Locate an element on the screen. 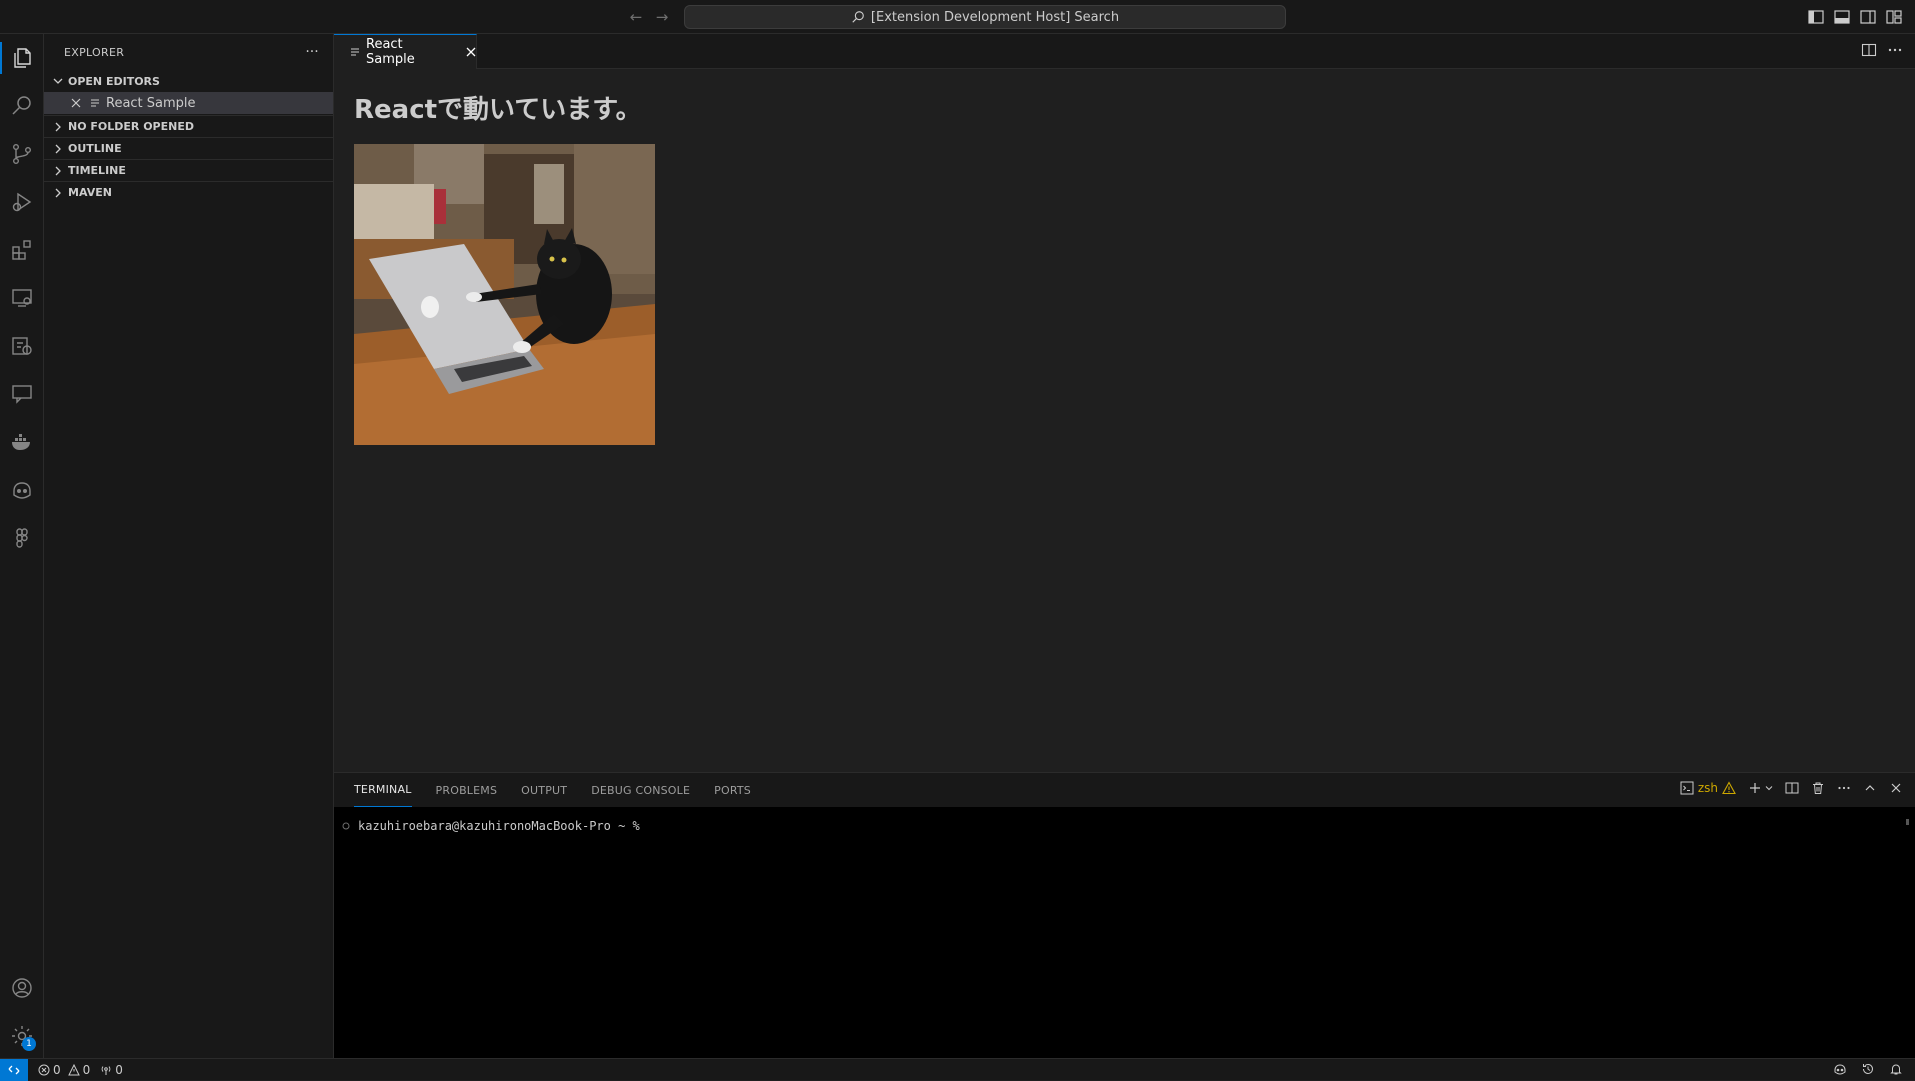  tab-terminal: TERMINAL is located at coordinates (383, 790).